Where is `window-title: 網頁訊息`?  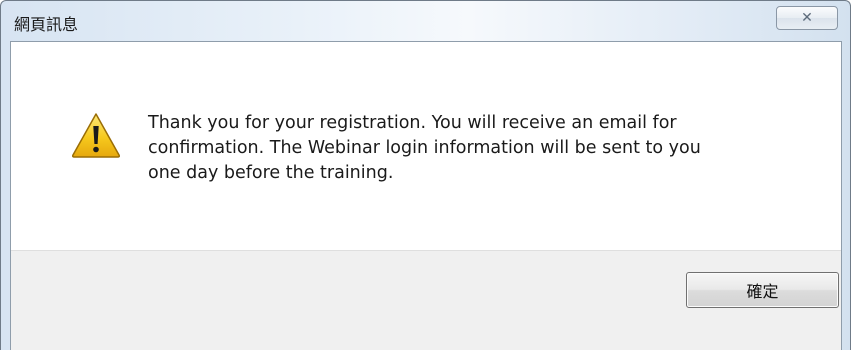
window-title: 網頁訊息 is located at coordinates (46, 24).